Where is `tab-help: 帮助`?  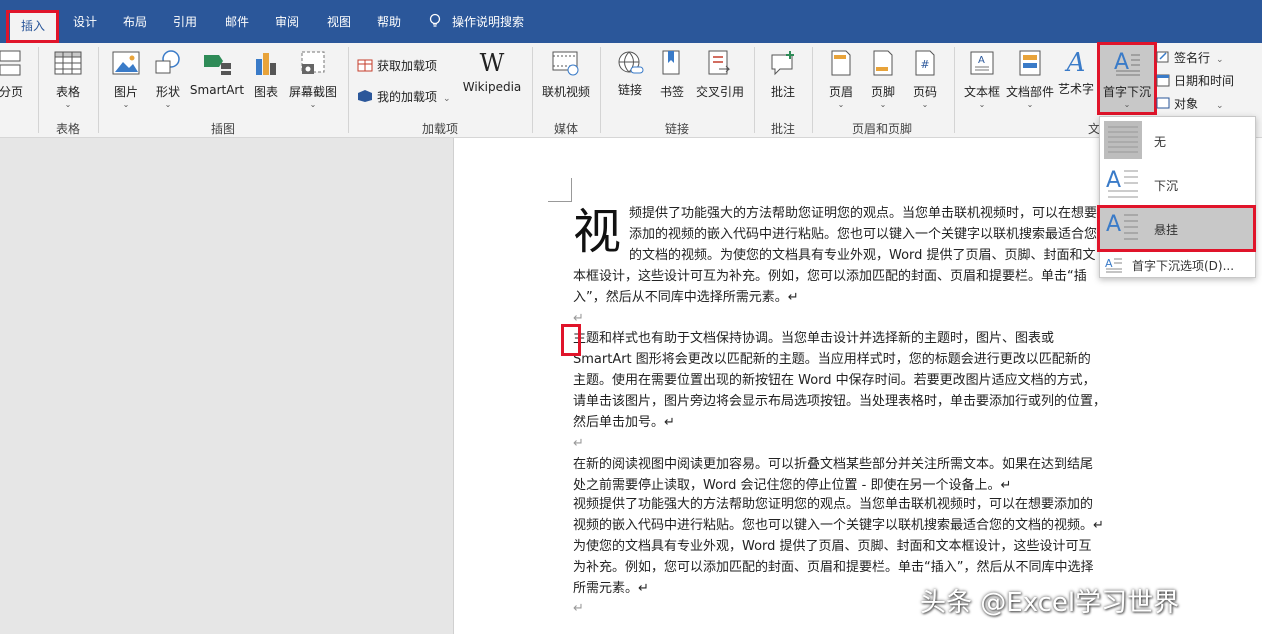
tab-help: 帮助 is located at coordinates (389, 22).